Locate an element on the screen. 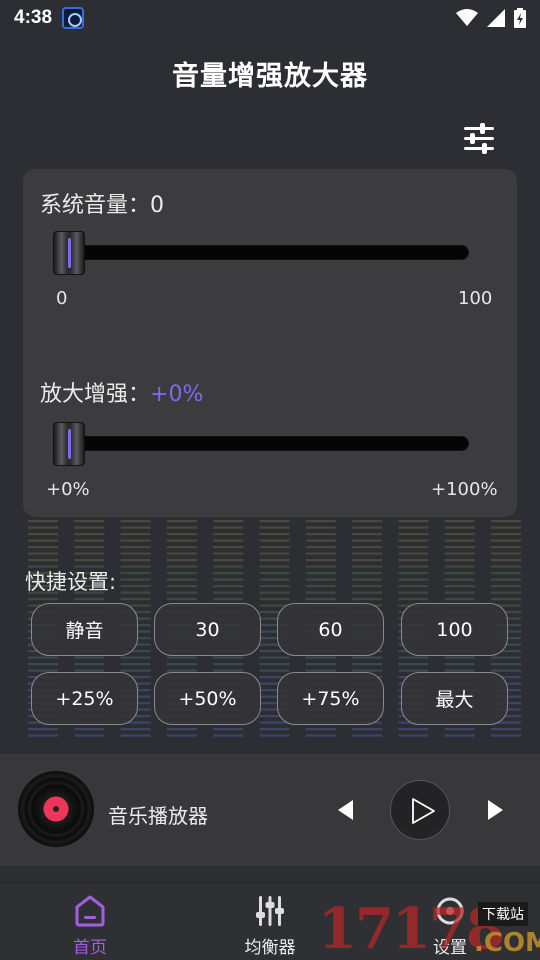 The image size is (540, 960). previous-icon is located at coordinates (346, 810).